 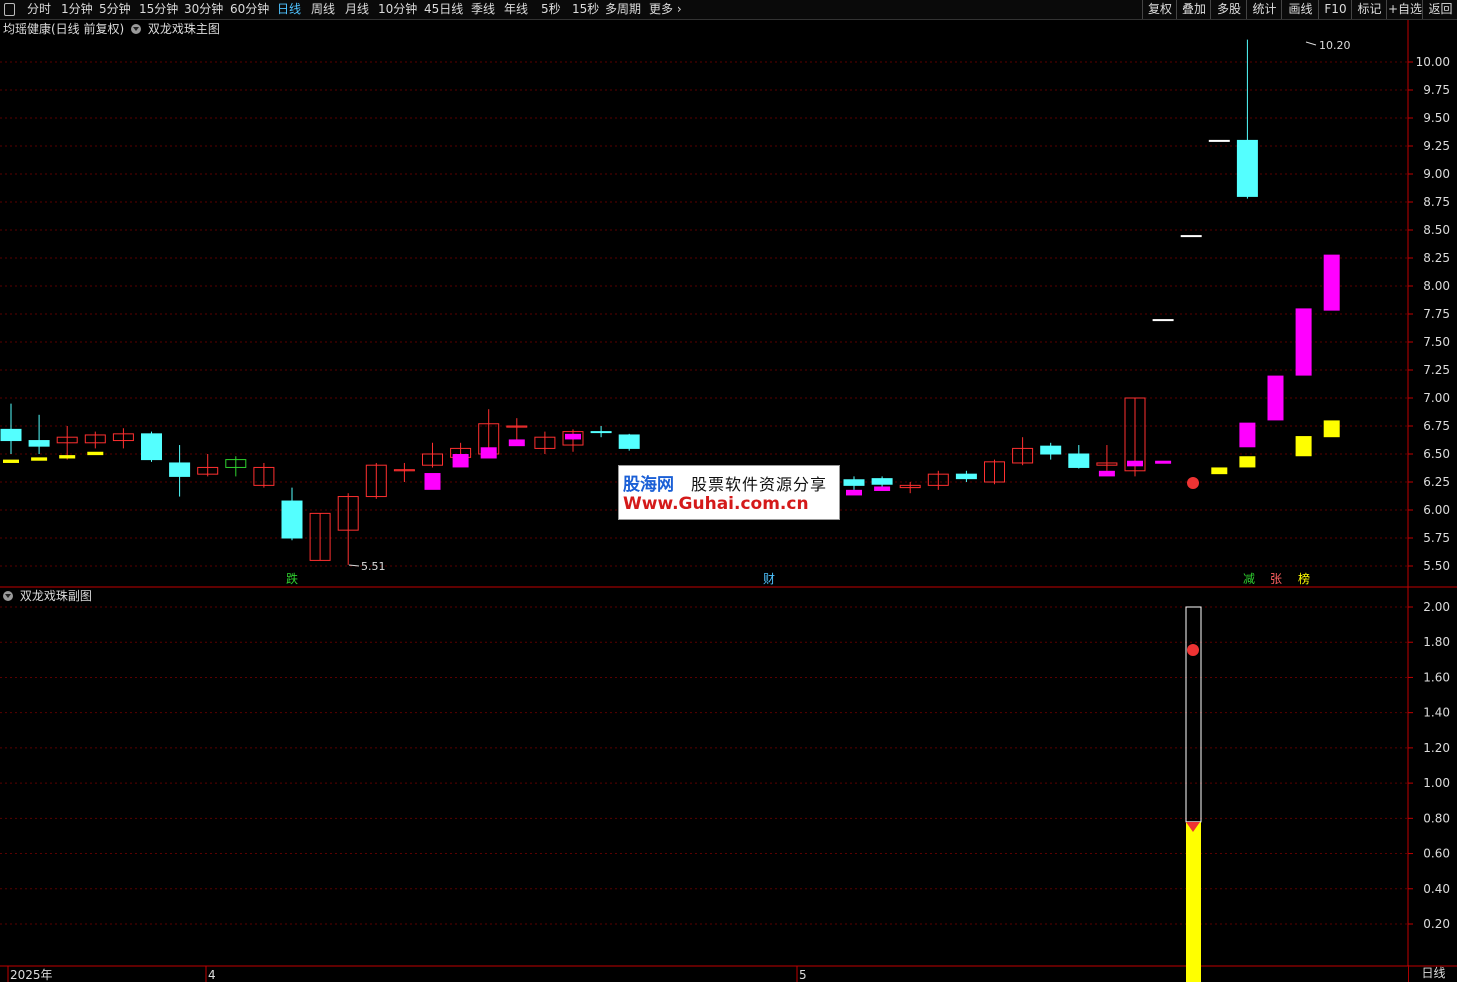 I want to click on main-y-tick-label: 7.75, so click(x=1436, y=314).